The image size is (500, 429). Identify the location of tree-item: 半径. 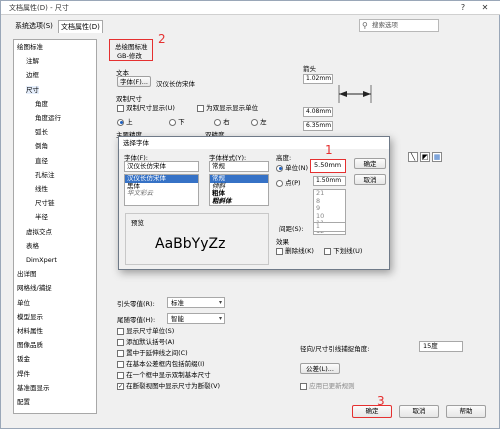
(41, 217).